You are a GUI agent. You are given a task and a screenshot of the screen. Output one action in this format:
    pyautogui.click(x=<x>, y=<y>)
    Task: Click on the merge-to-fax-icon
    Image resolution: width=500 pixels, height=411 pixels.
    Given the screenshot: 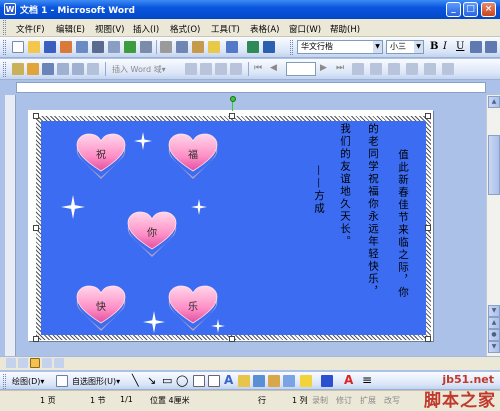 What is the action you would take?
    pyautogui.click(x=448, y=69)
    